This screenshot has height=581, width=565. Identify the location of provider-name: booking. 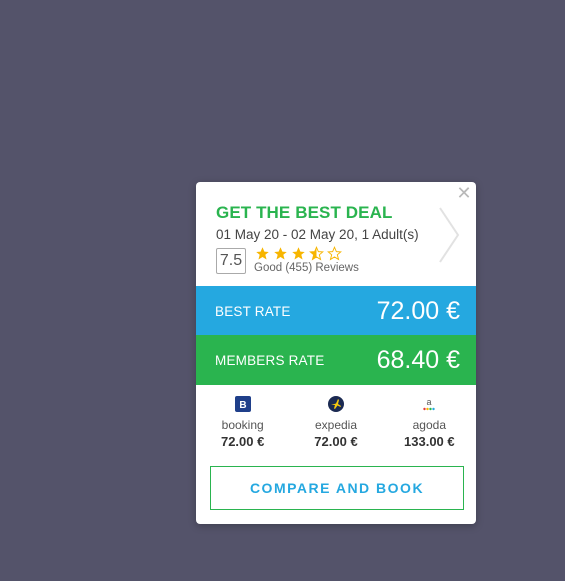
(242, 425).